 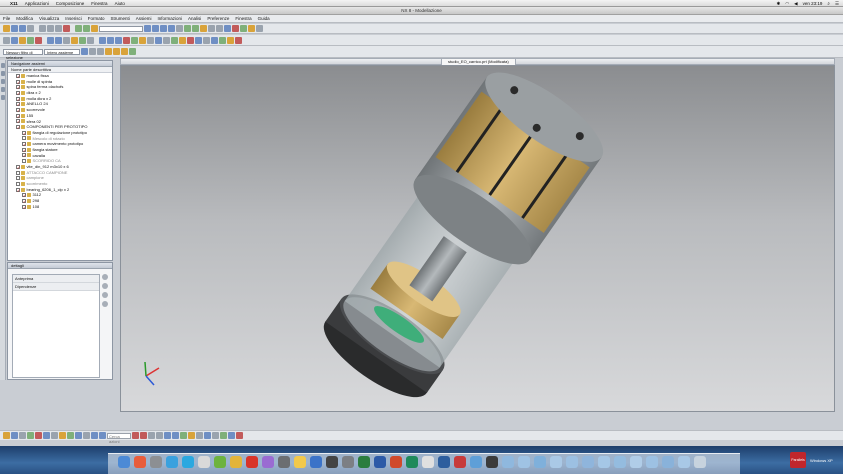 I want to click on zoom-in-icon, so click(x=105, y=277).